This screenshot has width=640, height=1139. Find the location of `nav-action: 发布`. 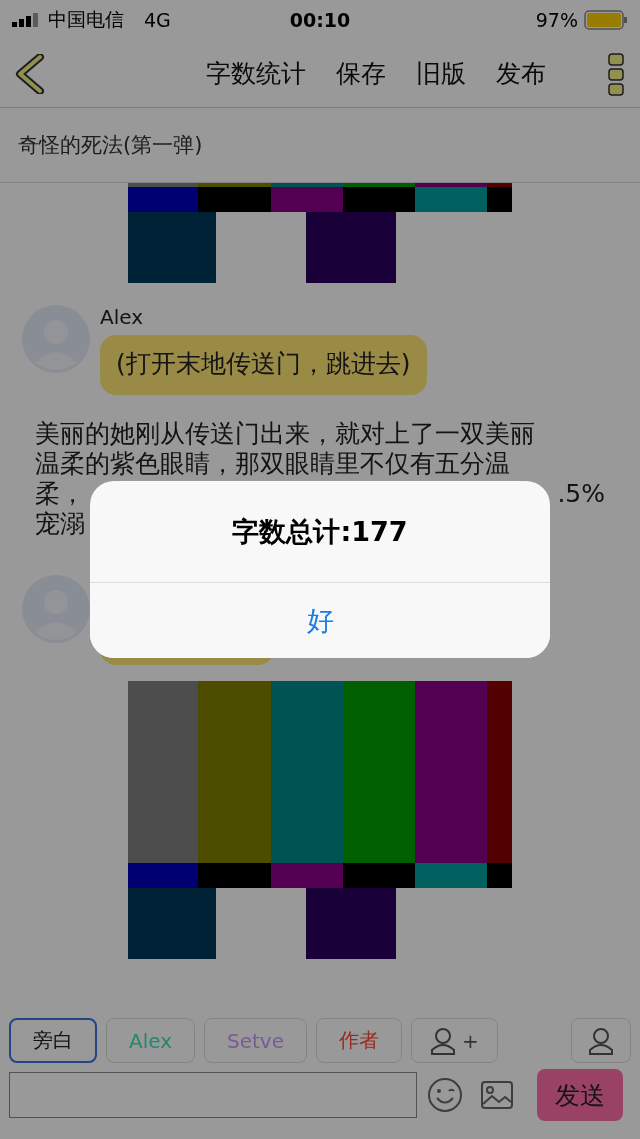

nav-action: 发布 is located at coordinates (521, 73).